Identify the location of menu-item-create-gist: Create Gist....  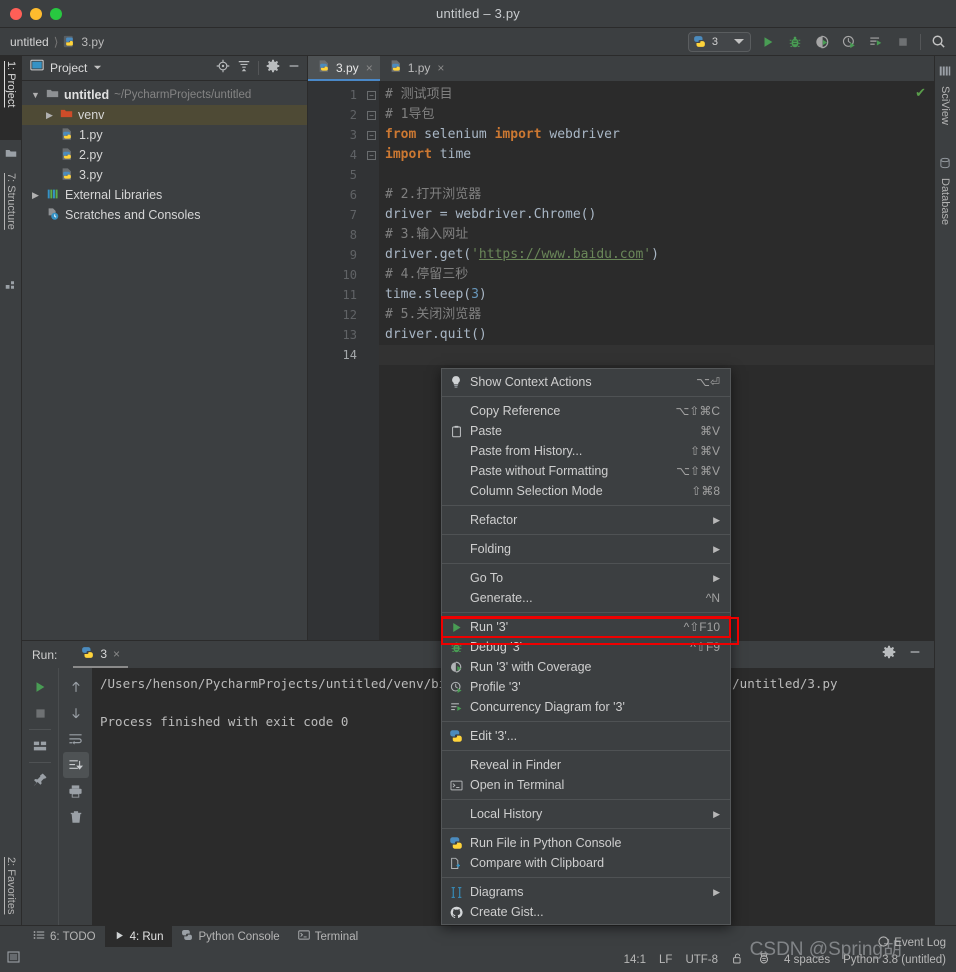
(586, 912).